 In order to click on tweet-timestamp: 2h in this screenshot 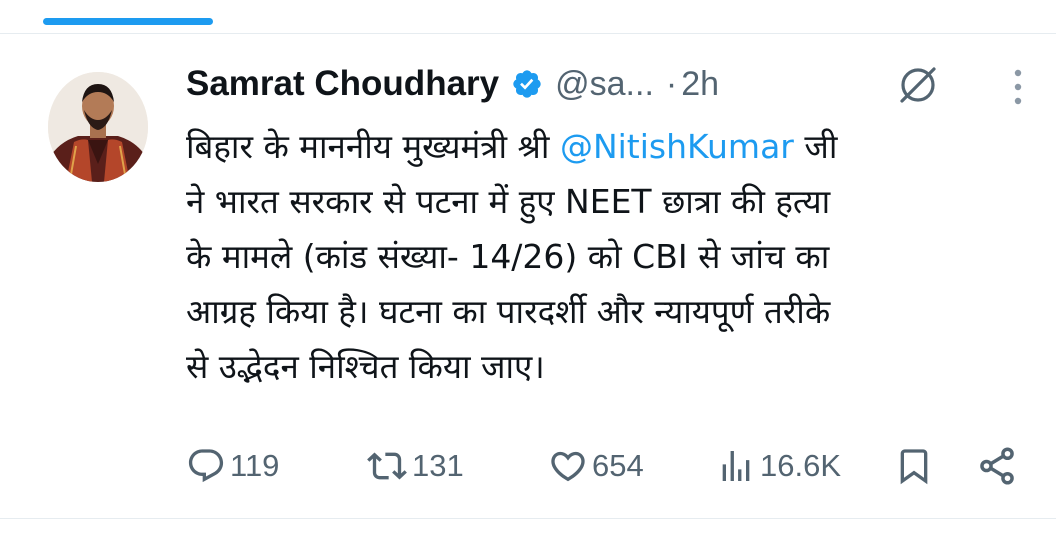, I will do `click(700, 84)`.